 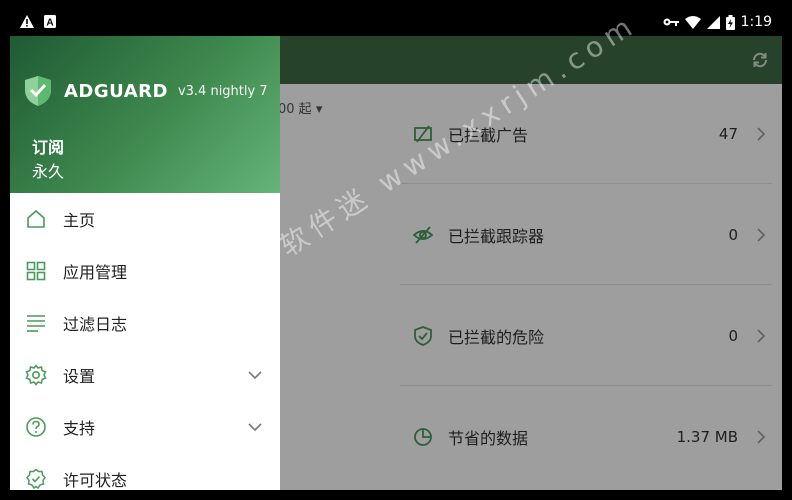 What do you see at coordinates (671, 22) in the screenshot?
I see `vpn-key-icon` at bounding box center [671, 22].